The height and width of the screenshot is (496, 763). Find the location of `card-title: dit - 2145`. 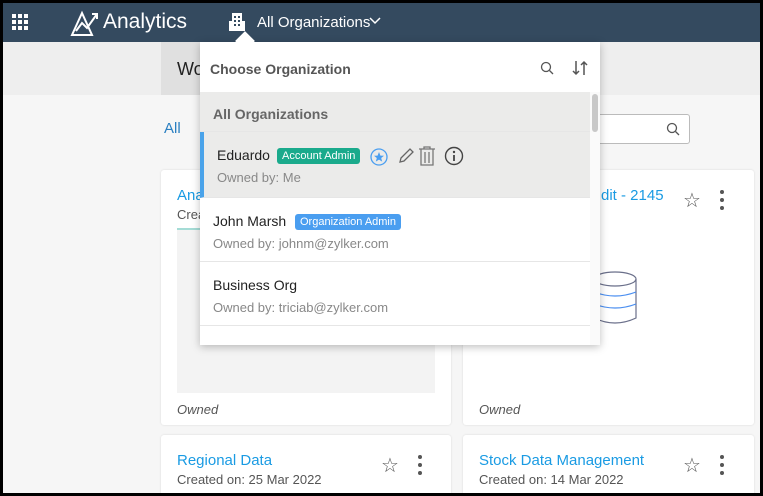

card-title: dit - 2145 is located at coordinates (632, 195).